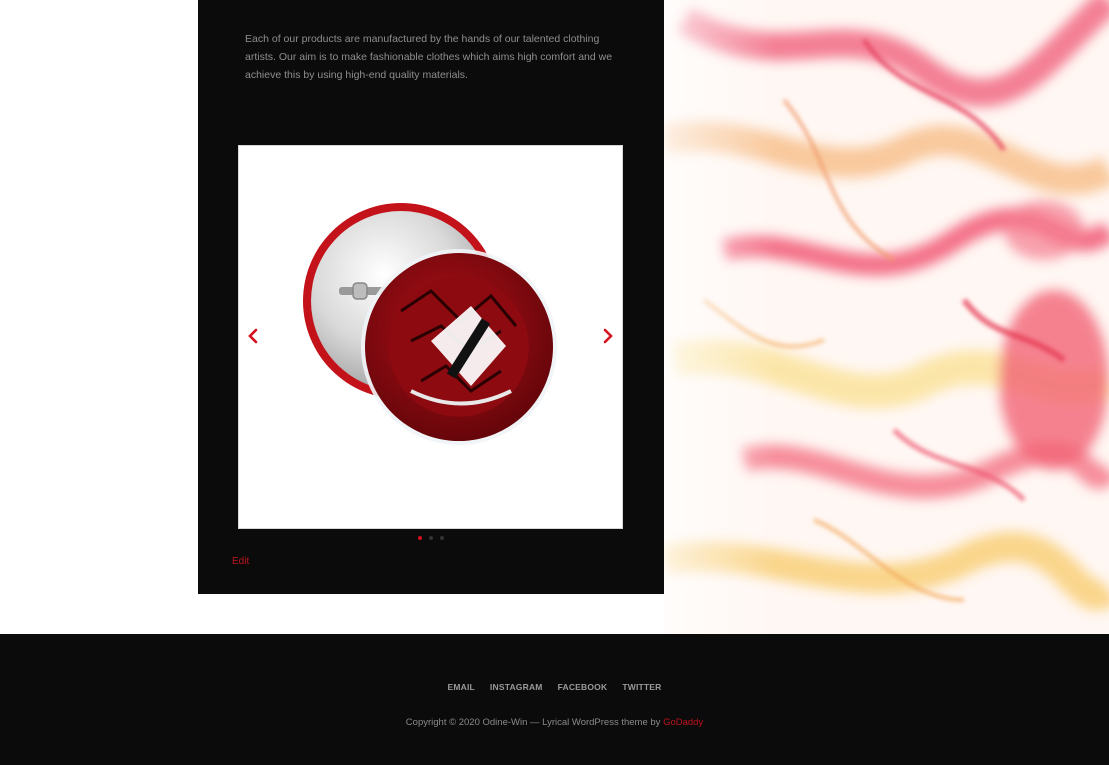  I want to click on footer-link-twitter: TWITTER, so click(641, 687).